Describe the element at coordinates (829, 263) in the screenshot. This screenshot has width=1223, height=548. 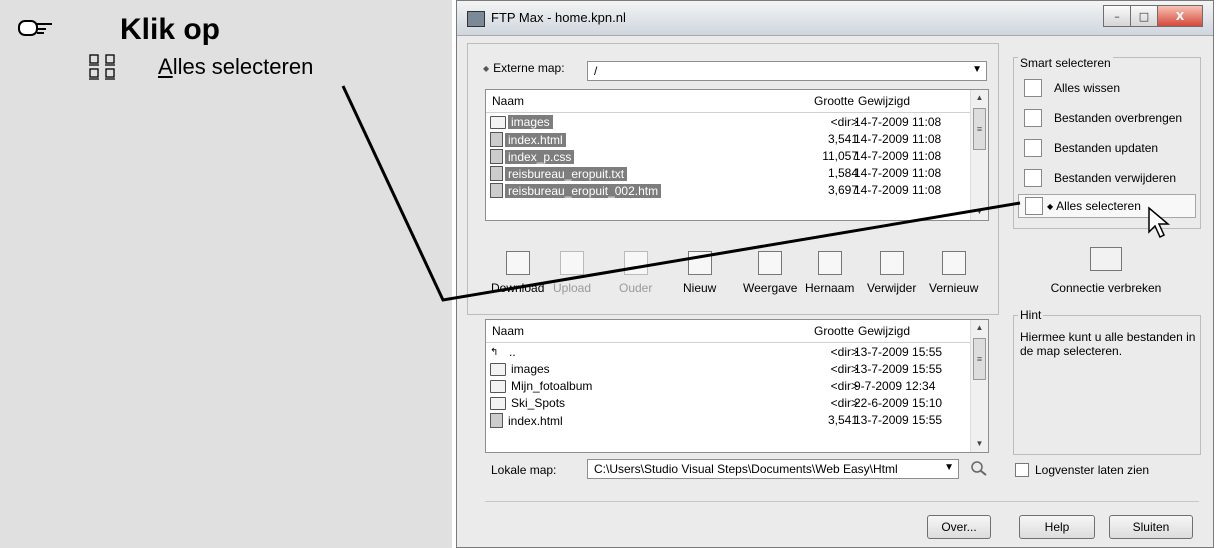
I see `rename-icon` at that location.